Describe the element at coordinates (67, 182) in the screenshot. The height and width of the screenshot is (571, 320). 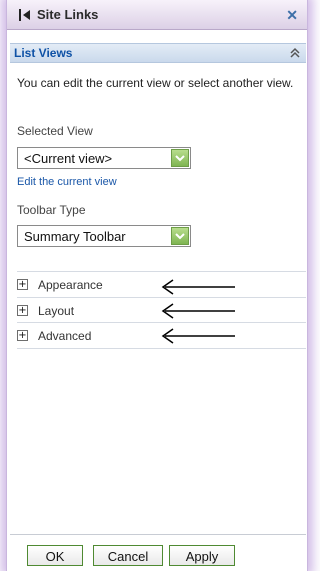
I see `edit-current-view-link: Edit the current view` at that location.